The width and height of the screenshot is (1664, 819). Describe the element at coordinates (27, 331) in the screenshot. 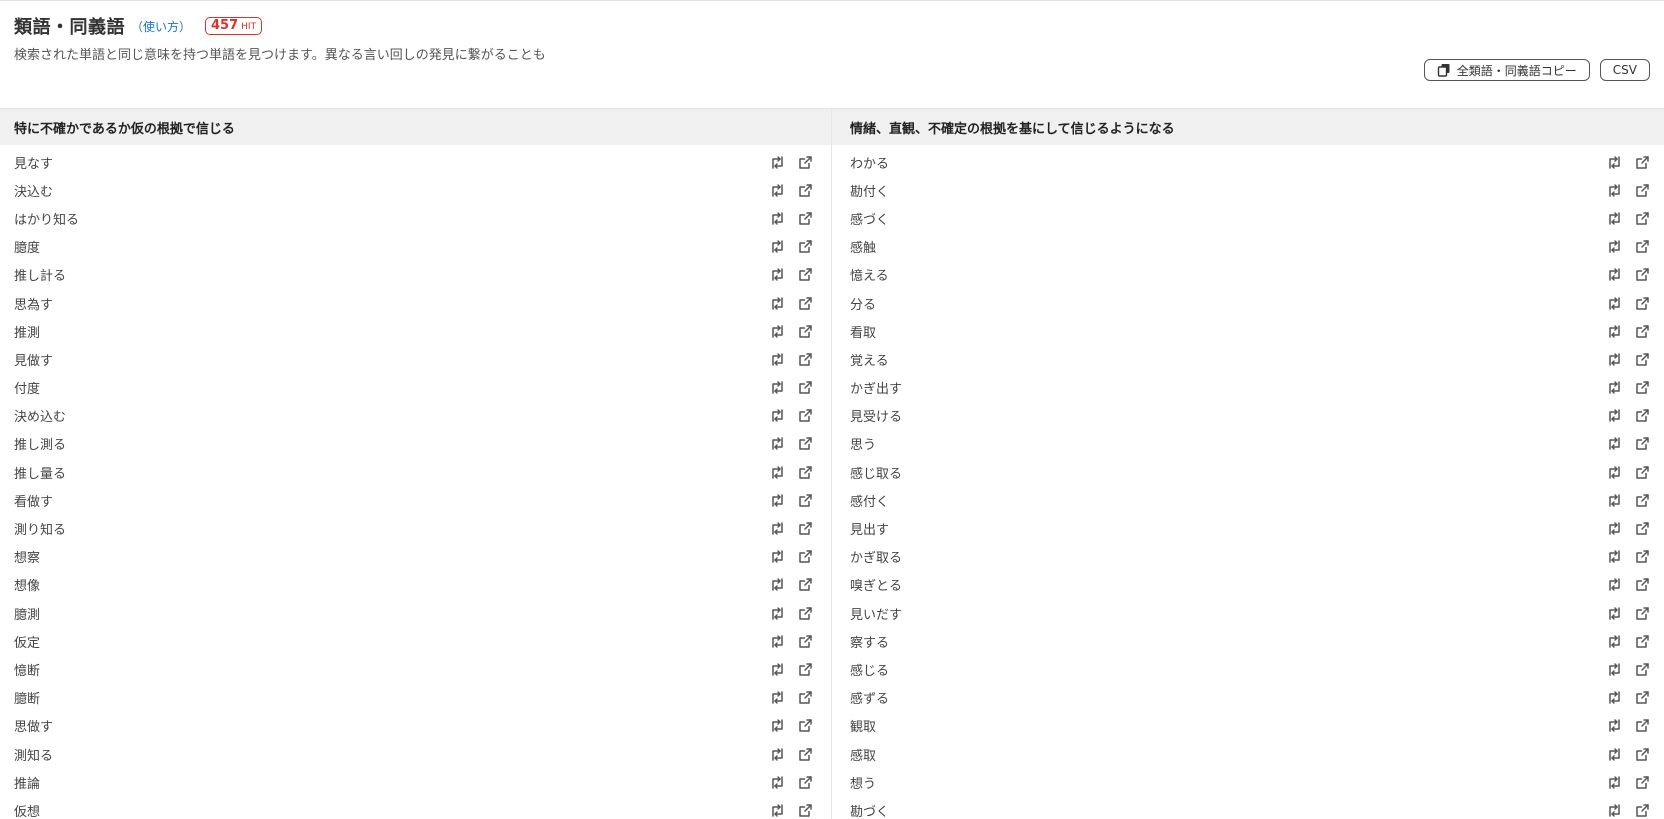

I see `synonym-word: 推測` at that location.